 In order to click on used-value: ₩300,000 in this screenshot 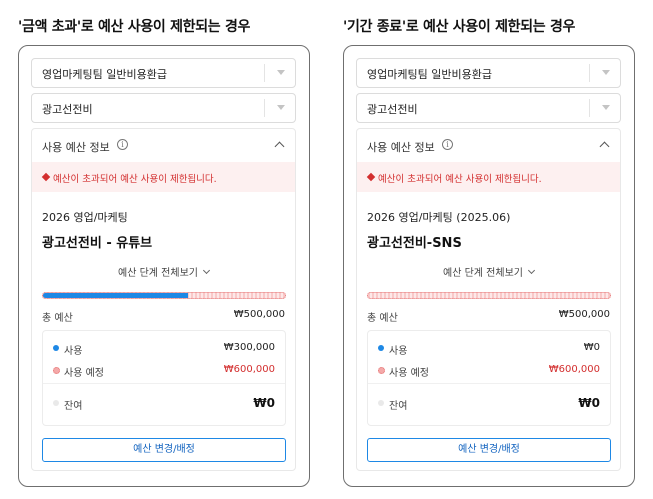, I will do `click(249, 347)`.